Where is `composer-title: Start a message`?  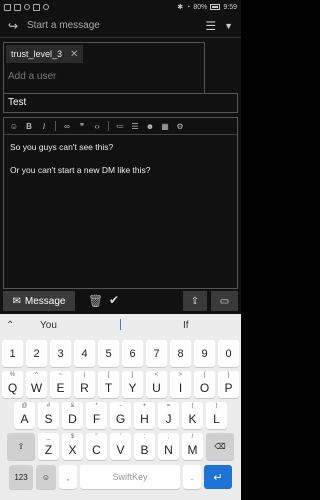
composer-title: Start a message is located at coordinates (63, 25).